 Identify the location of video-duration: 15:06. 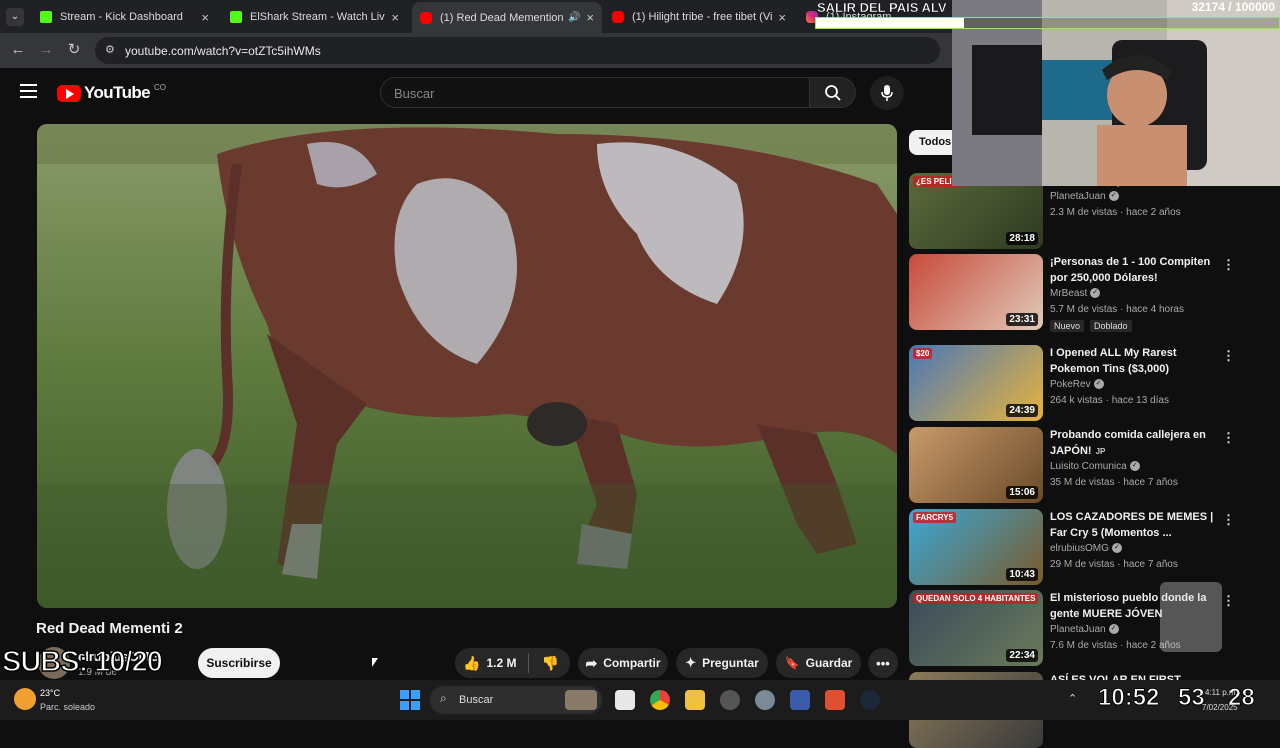
(1022, 492).